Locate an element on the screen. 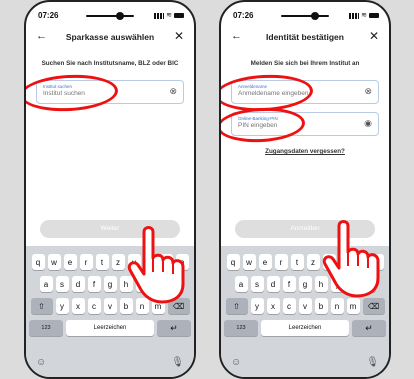 This screenshot has height=379, width=414. app-bar: ← Sparkasse auswählen ✕ is located at coordinates (110, 38).